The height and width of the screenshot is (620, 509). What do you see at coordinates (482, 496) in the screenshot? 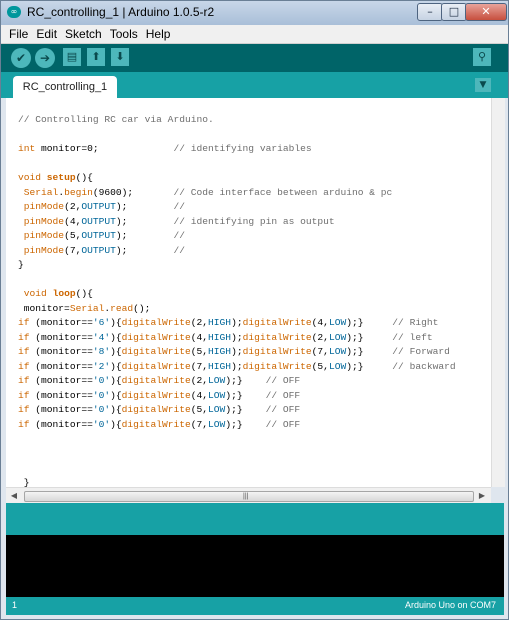
I see `scroll-right-icon: ▶` at bounding box center [482, 496].